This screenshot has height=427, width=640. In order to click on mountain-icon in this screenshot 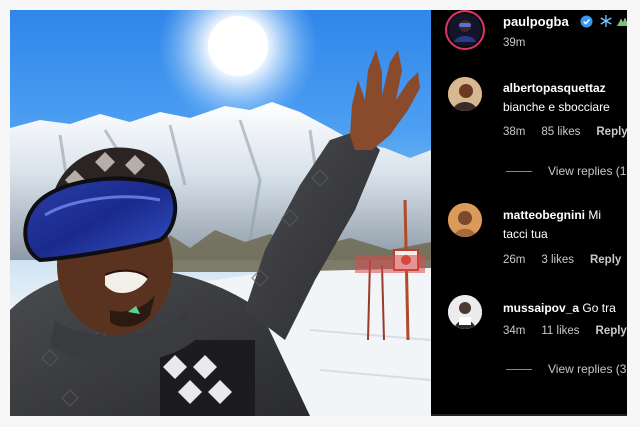, I will do `click(622, 22)`.